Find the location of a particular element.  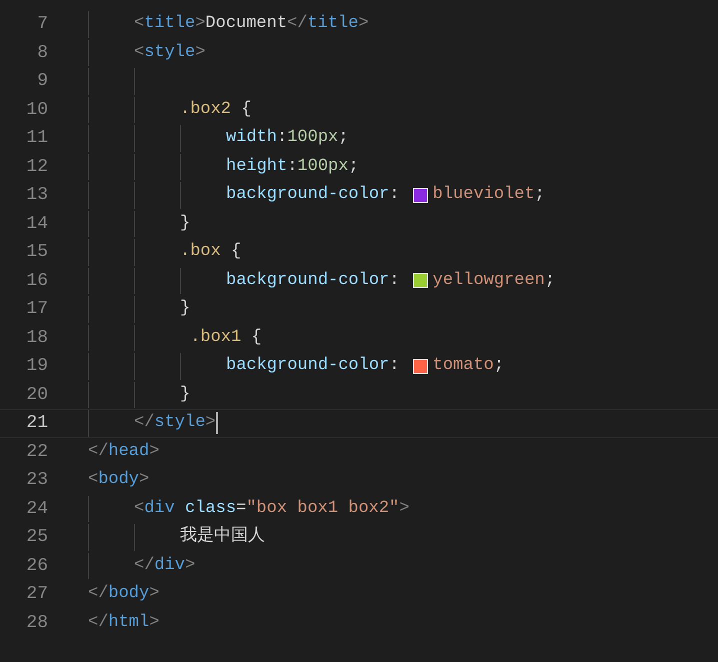

line-number: 23 is located at coordinates (36, 480).